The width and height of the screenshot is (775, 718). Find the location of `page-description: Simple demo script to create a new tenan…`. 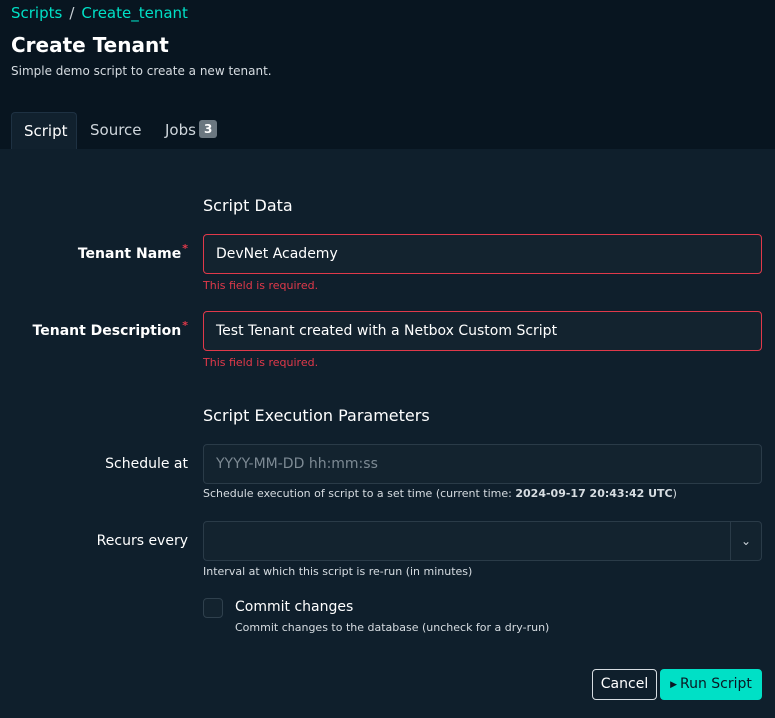

page-description: Simple demo script to create a new tenan… is located at coordinates (141, 71).